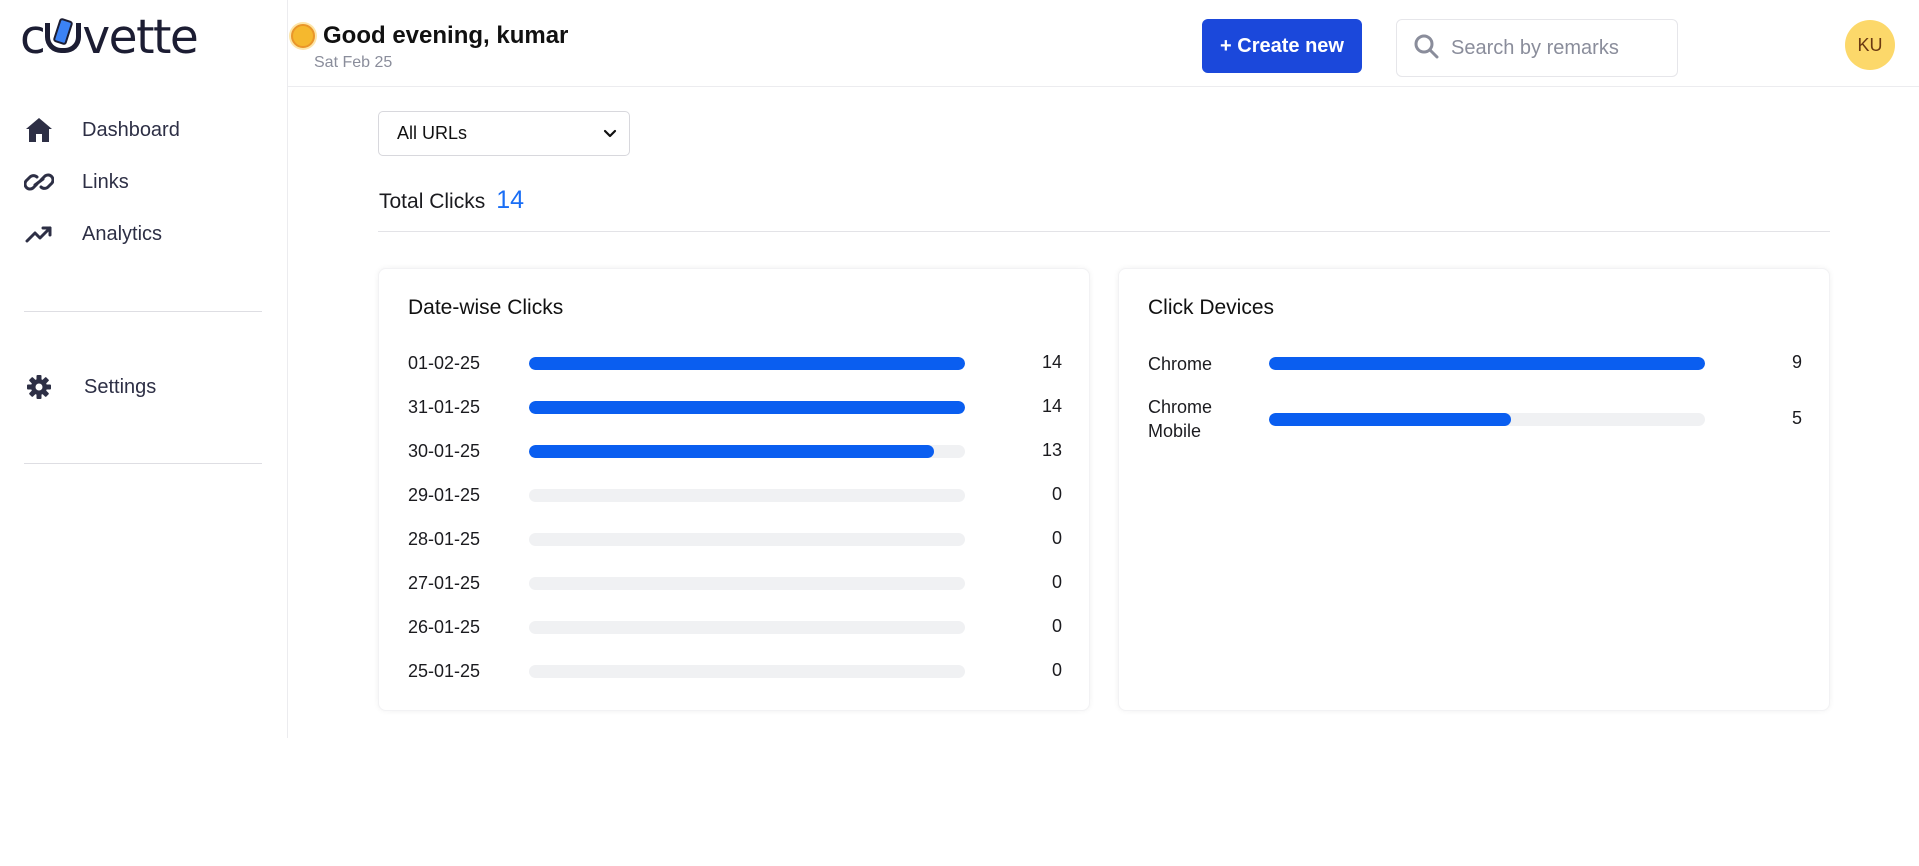  I want to click on bar-row: 01-02-25, so click(463, 363).